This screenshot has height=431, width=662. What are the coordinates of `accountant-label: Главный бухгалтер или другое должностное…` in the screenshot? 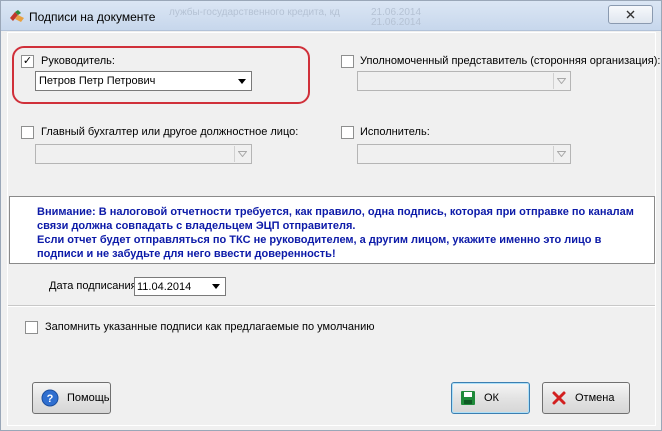 It's located at (170, 132).